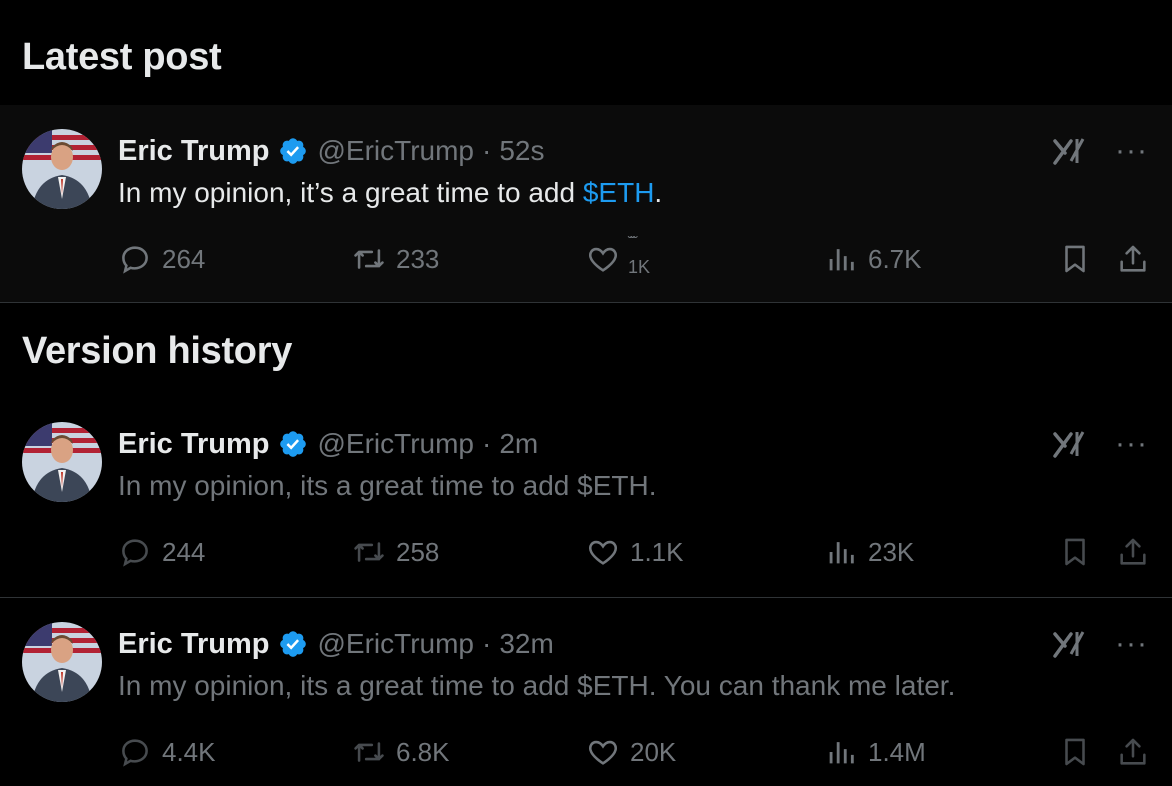 This screenshot has height=786, width=1172. Describe the element at coordinates (423, 751) in the screenshot. I see `repost-count: 6.8K` at that location.